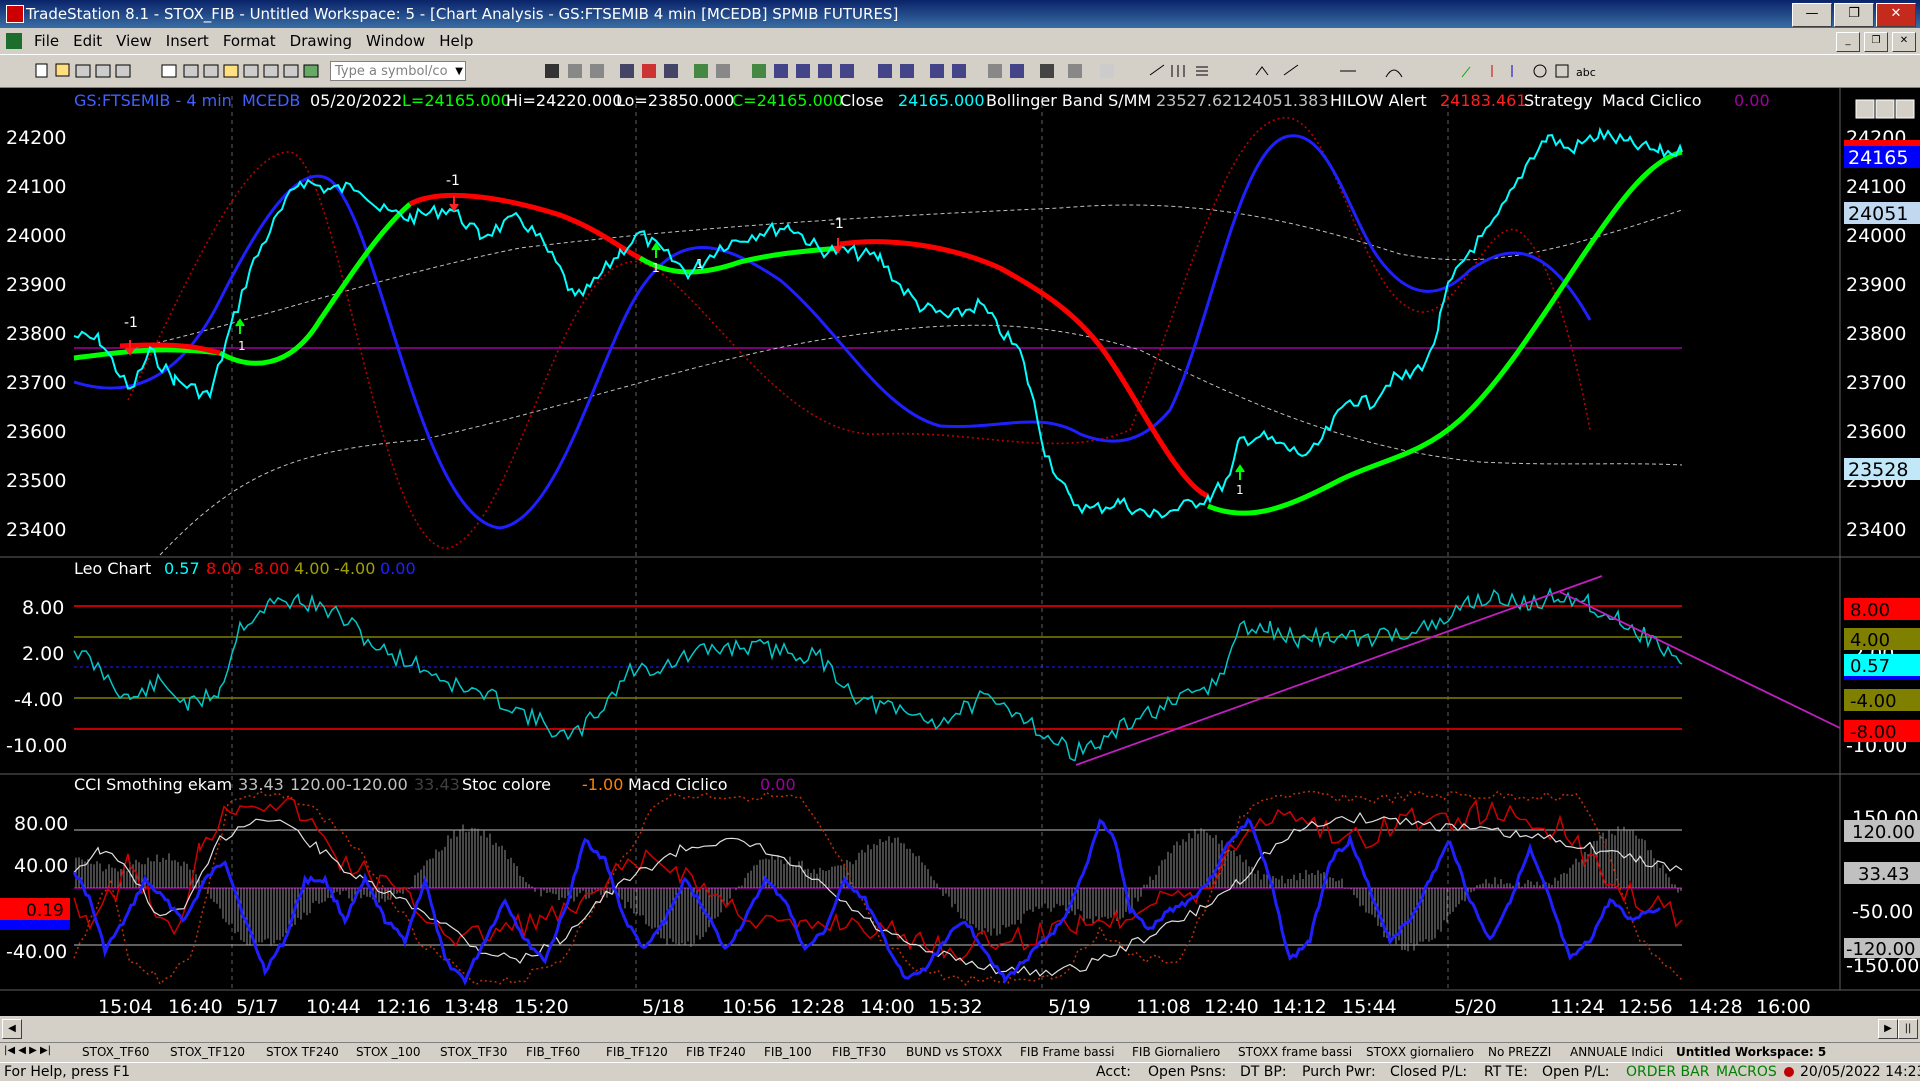  I want to click on status-order-bar: ORDER BAR, so click(1667, 1072).